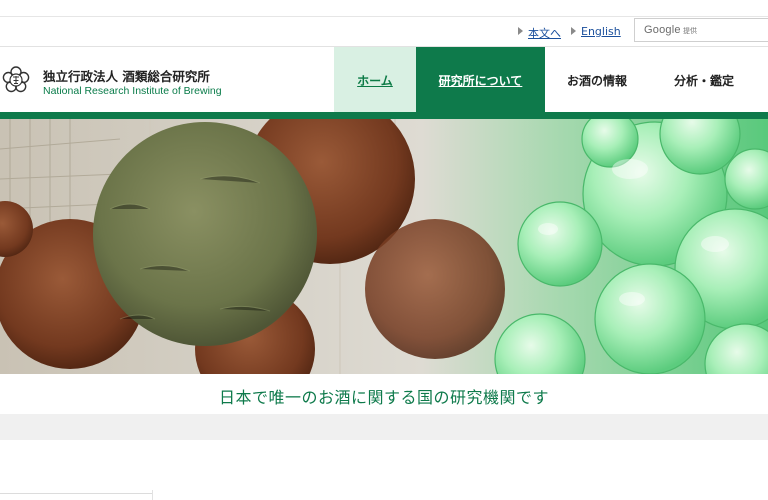  What do you see at coordinates (701, 30) in the screenshot?
I see `site-search-input: Google 提供` at bounding box center [701, 30].